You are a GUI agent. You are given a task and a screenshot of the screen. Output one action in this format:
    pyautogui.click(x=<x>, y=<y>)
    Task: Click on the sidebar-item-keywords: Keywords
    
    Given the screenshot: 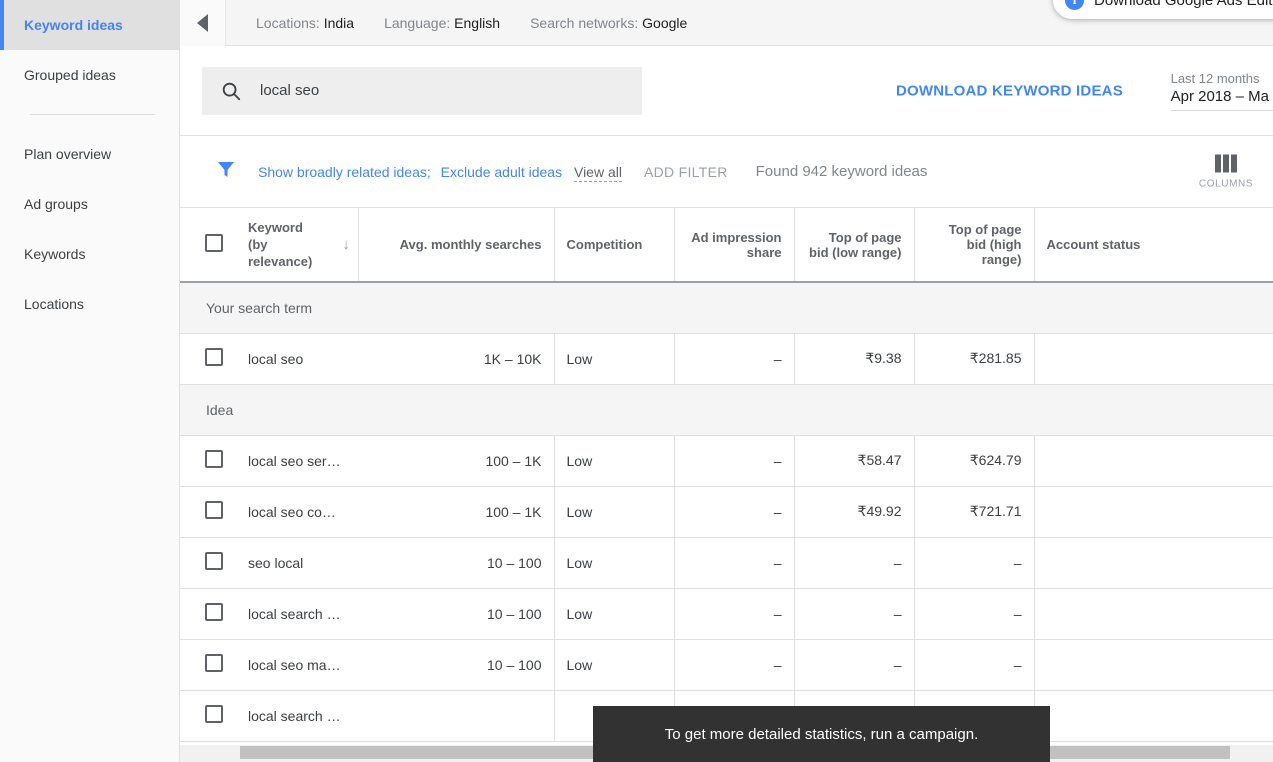 What is the action you would take?
    pyautogui.click(x=89, y=254)
    